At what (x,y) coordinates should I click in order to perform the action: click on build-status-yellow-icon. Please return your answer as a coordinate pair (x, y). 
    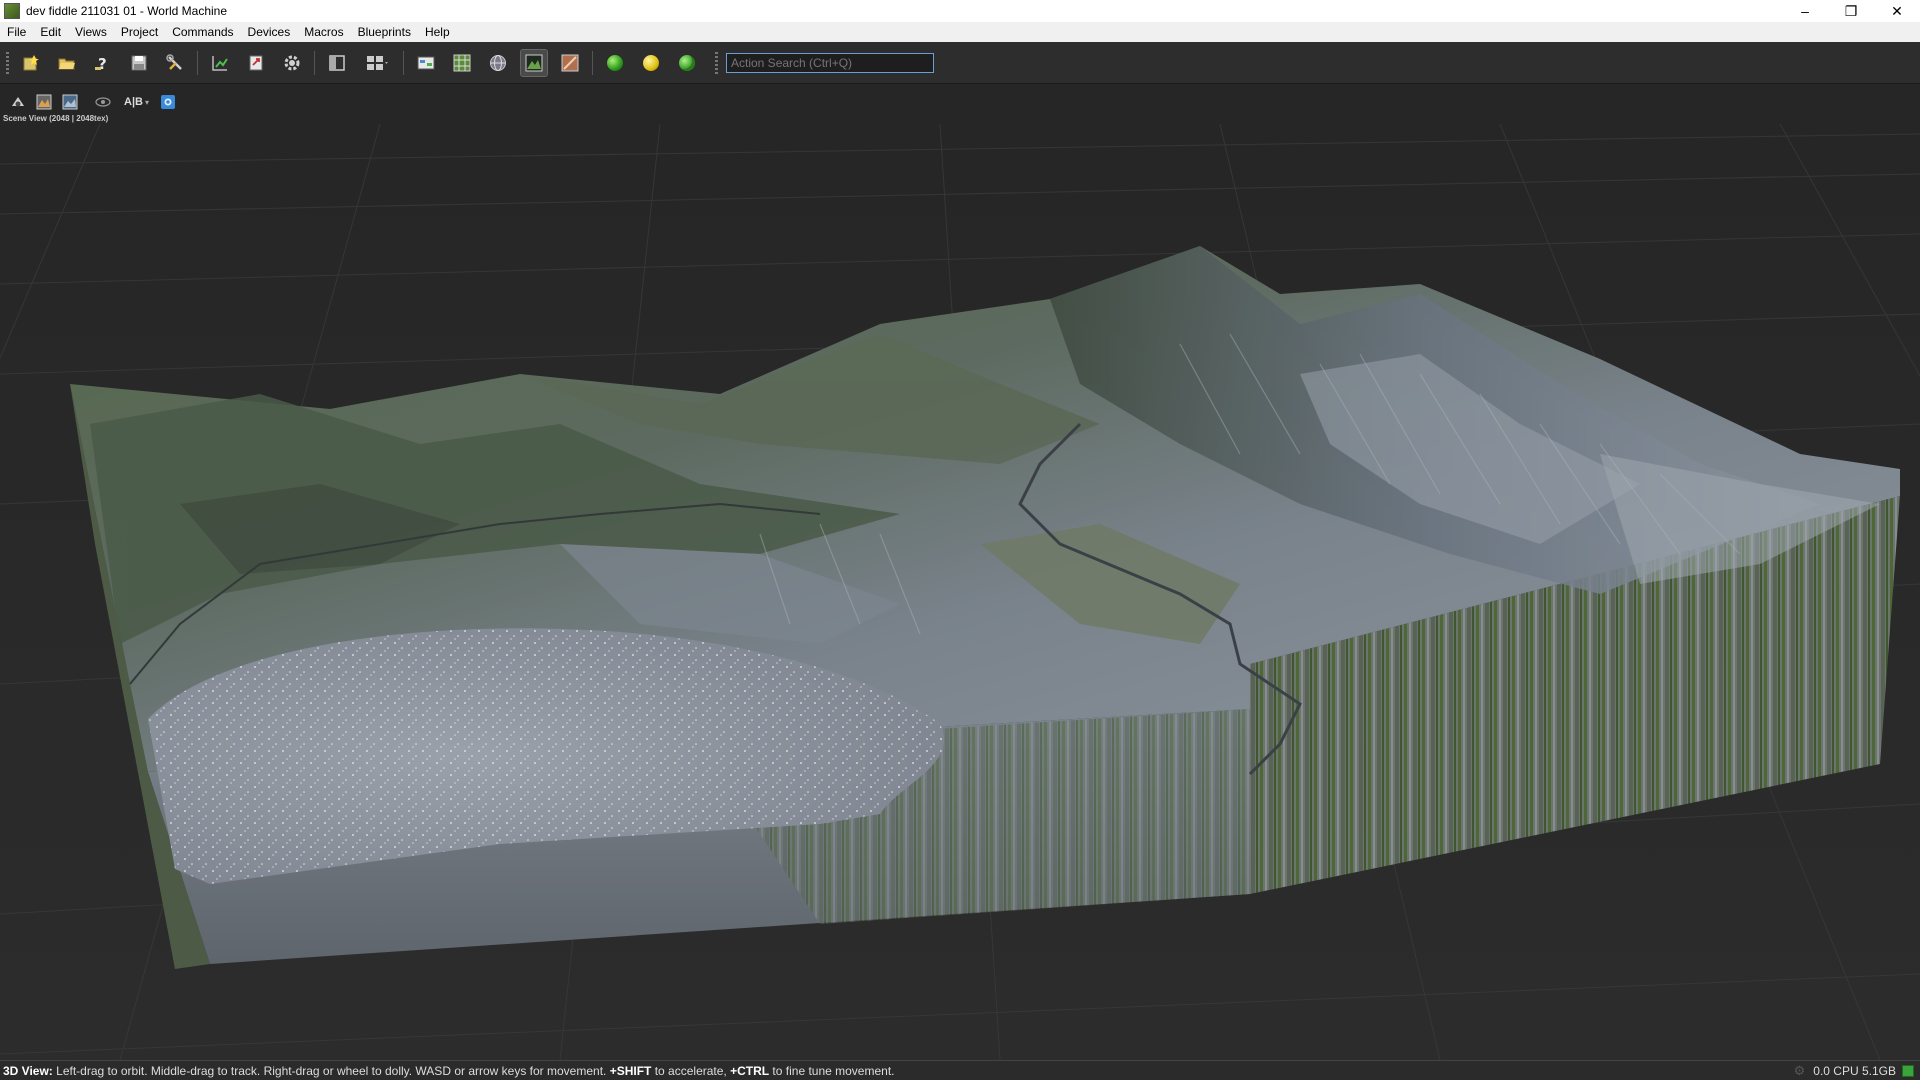
    Looking at the image, I should click on (651, 62).